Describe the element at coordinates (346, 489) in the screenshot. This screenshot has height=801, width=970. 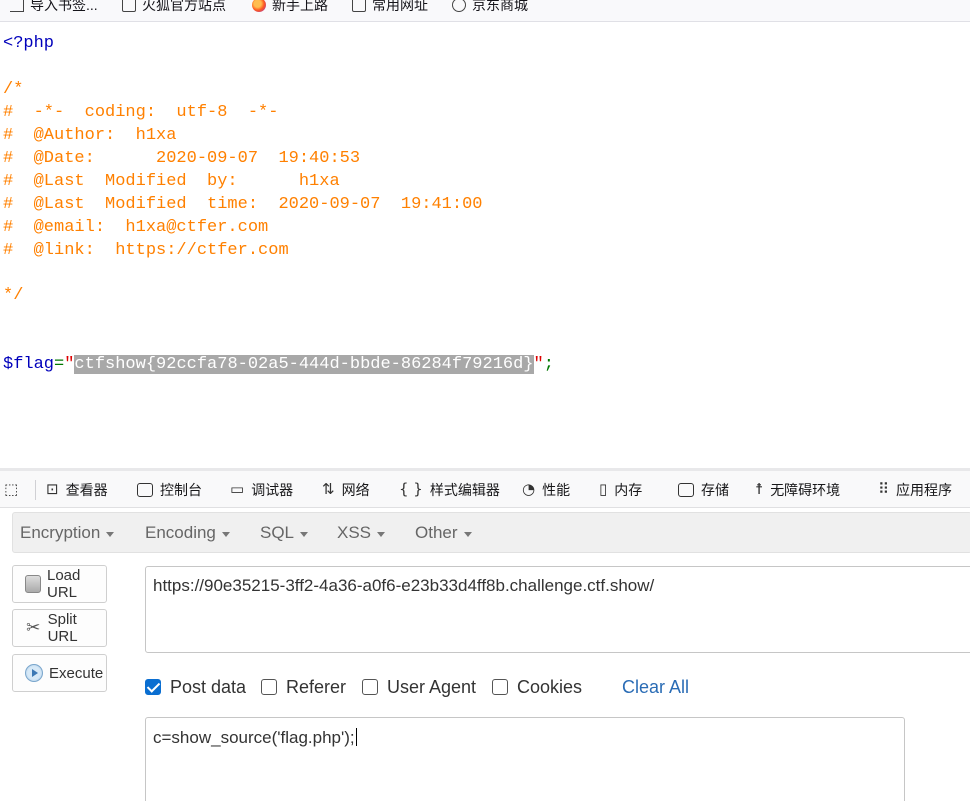
I see `tab-network: ⇅ 网络` at that location.